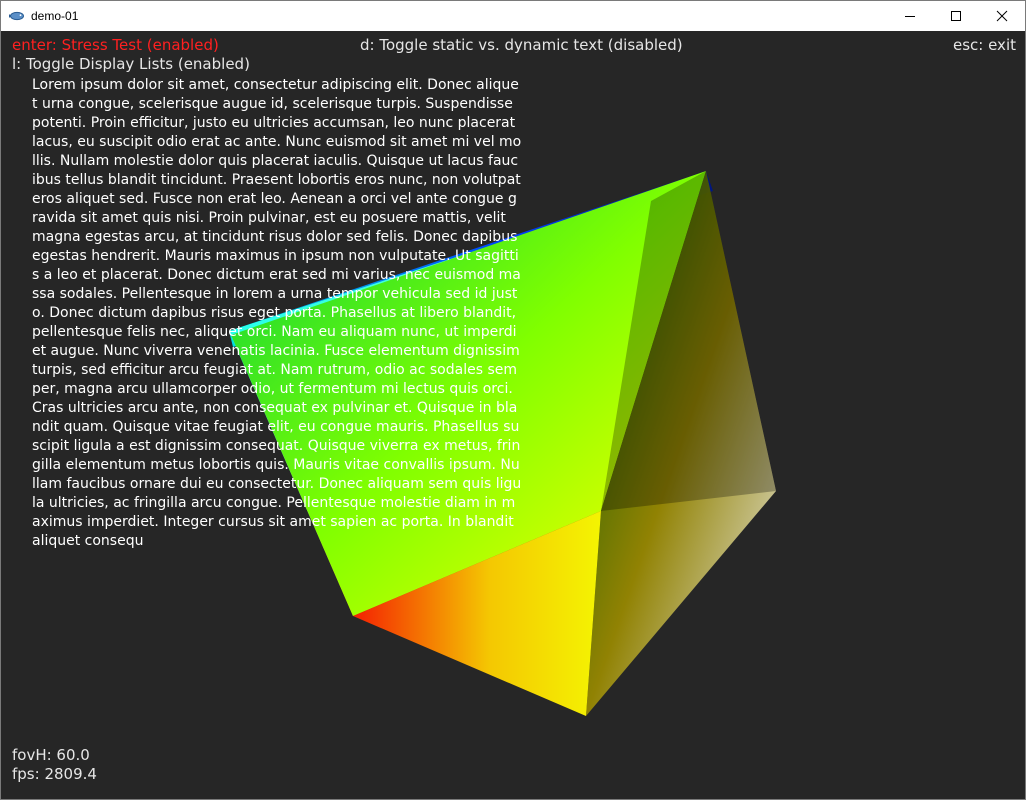 The width and height of the screenshot is (1026, 800). Describe the element at coordinates (16, 16) in the screenshot. I see `fish-icon` at that location.